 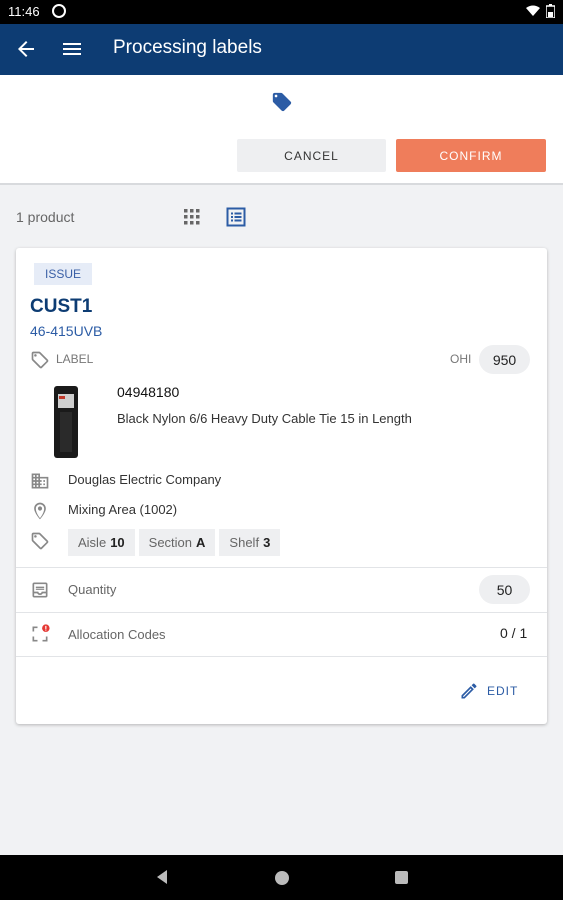 What do you see at coordinates (236, 217) in the screenshot?
I see `list-view-icon` at bounding box center [236, 217].